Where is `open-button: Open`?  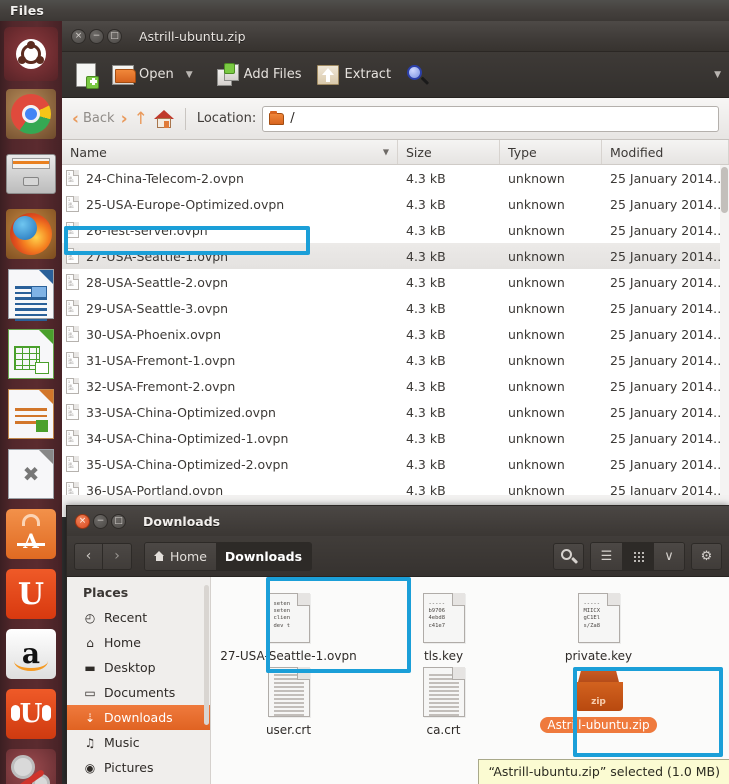 open-button: Open is located at coordinates (143, 75).